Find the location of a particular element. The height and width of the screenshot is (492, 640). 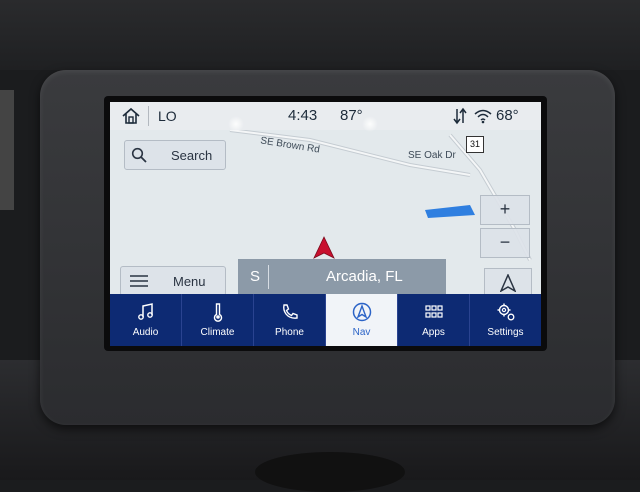

zoom-in-button: + is located at coordinates (505, 210).